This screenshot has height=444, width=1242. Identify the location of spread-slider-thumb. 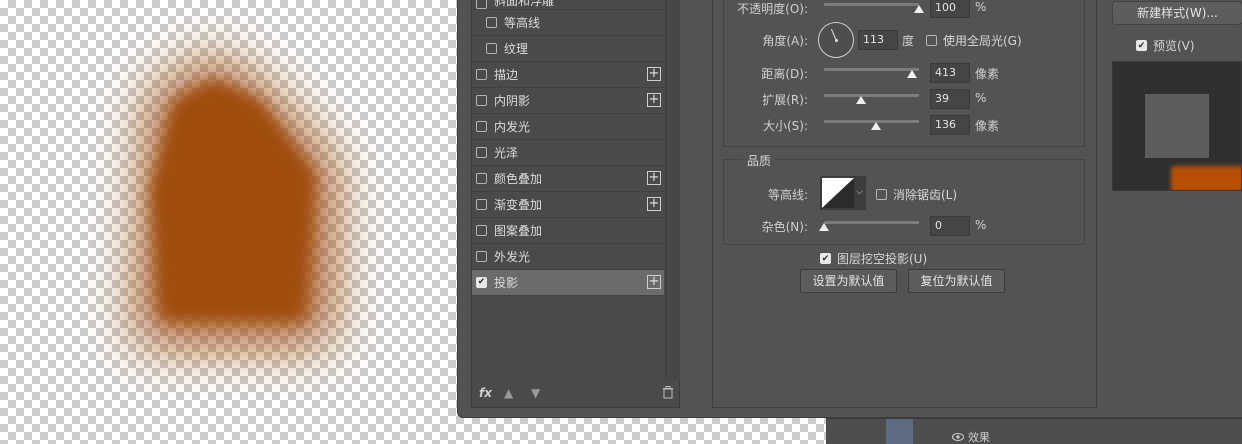
(861, 100).